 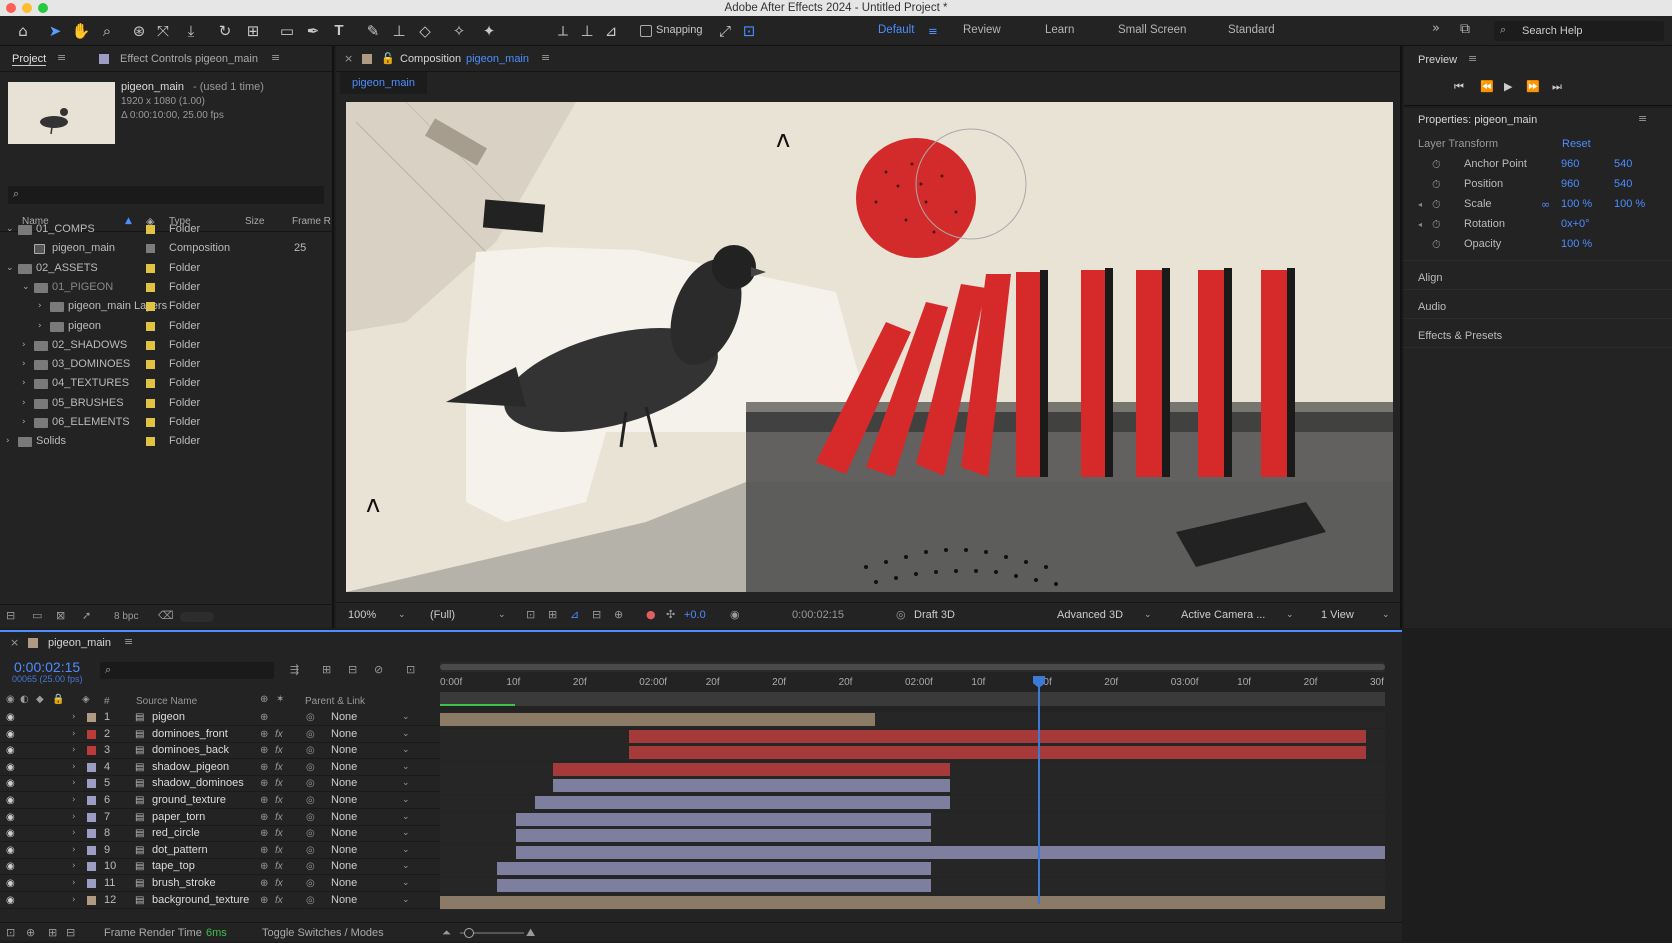 I want to click on last-frame-icon: ⏭, so click(x=1557, y=87).